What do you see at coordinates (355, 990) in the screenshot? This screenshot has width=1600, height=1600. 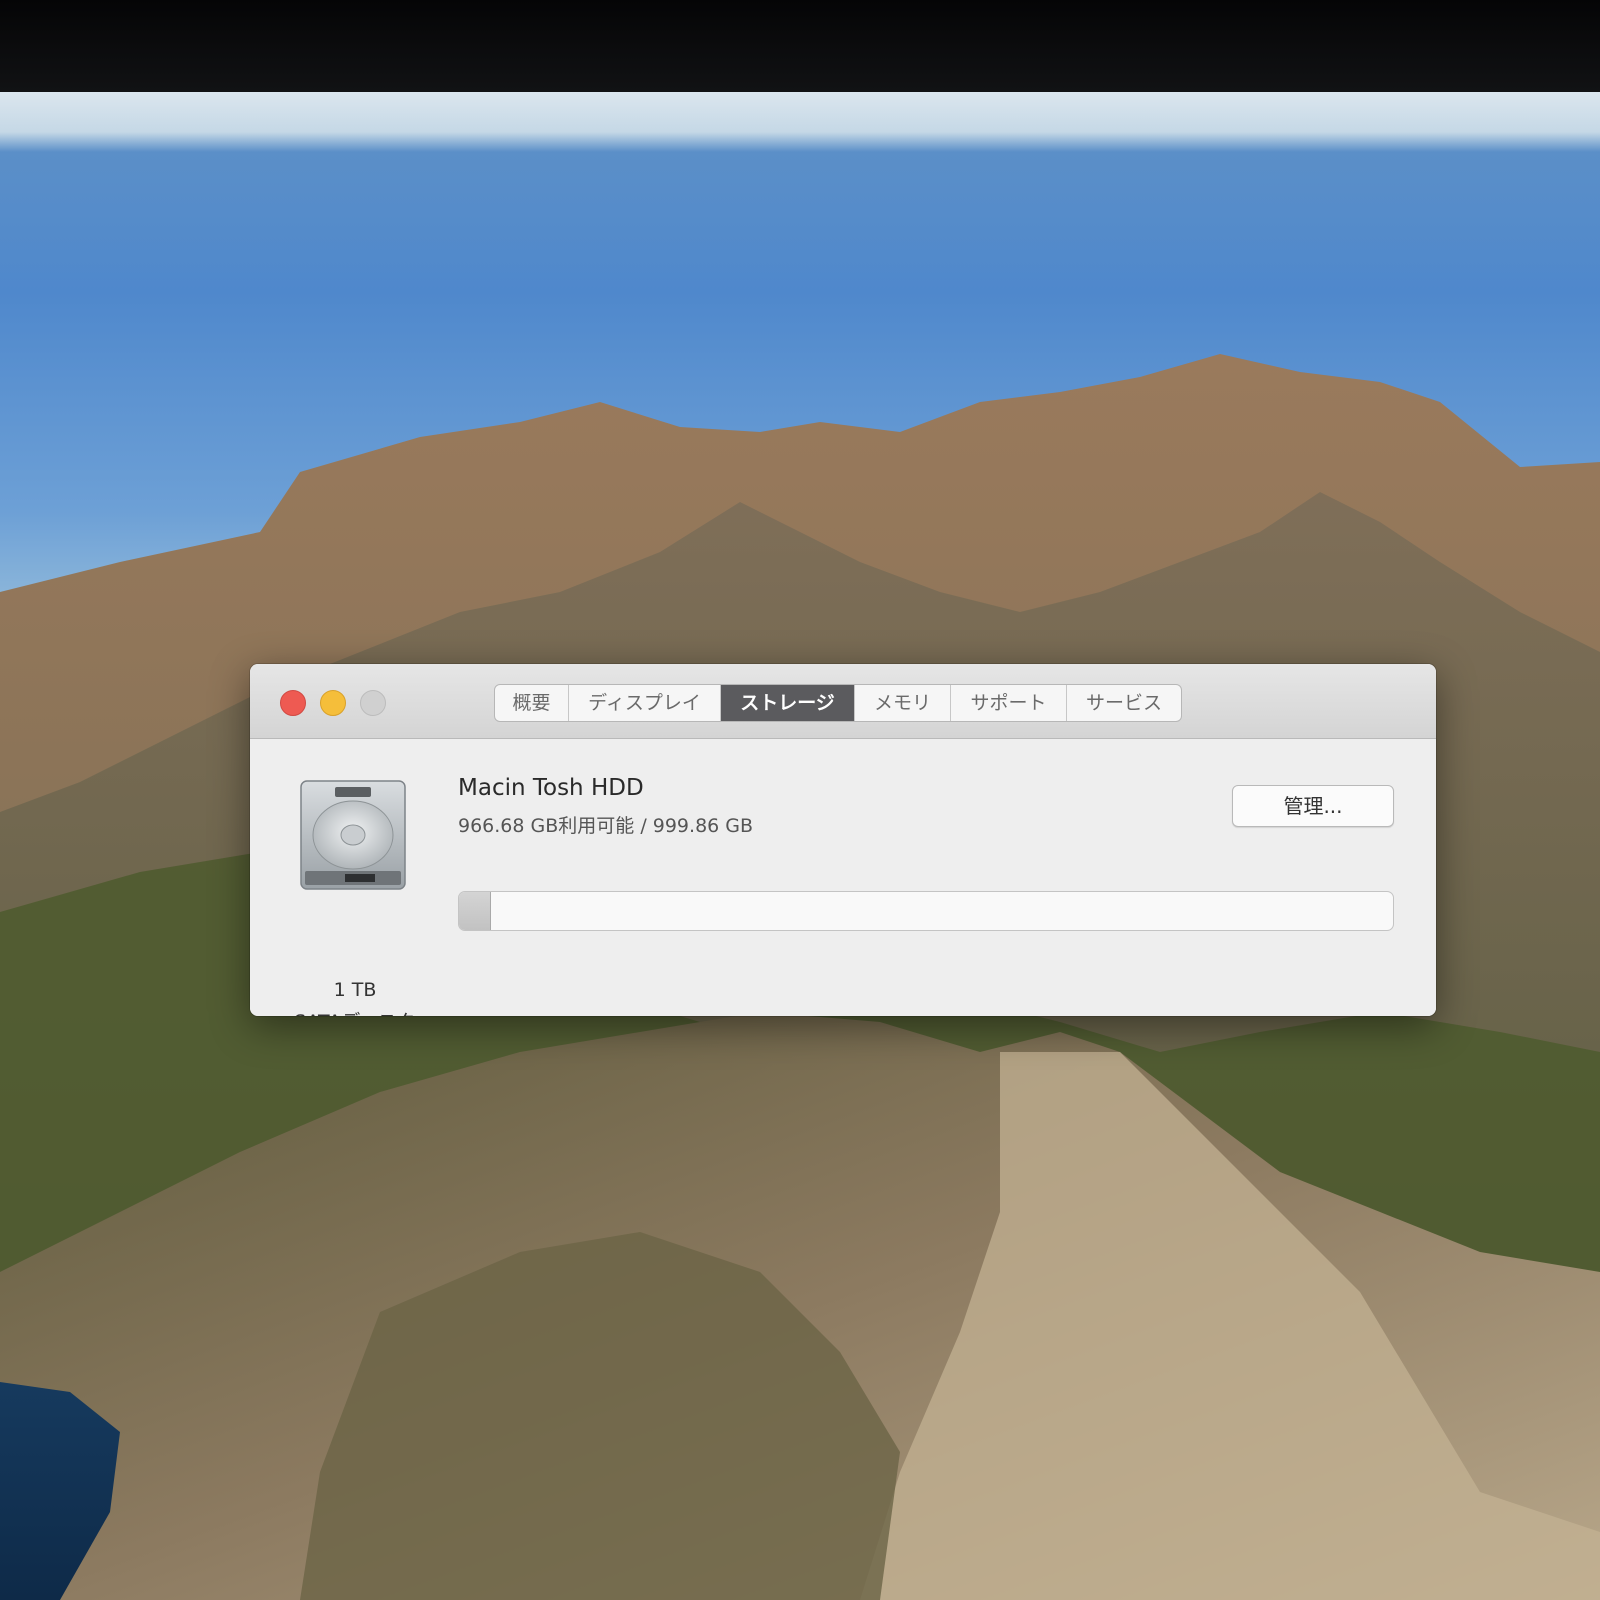 I see `disk-capacity: 1 TB` at bounding box center [355, 990].